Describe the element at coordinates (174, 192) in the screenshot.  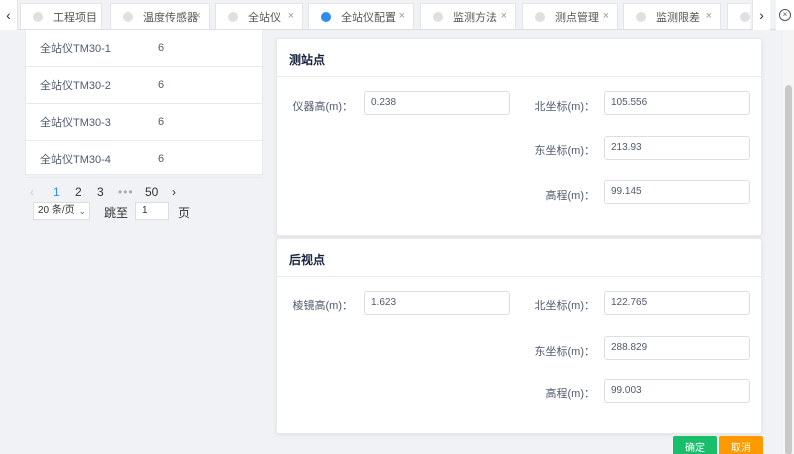
I see `next-page-icon: ›` at that location.